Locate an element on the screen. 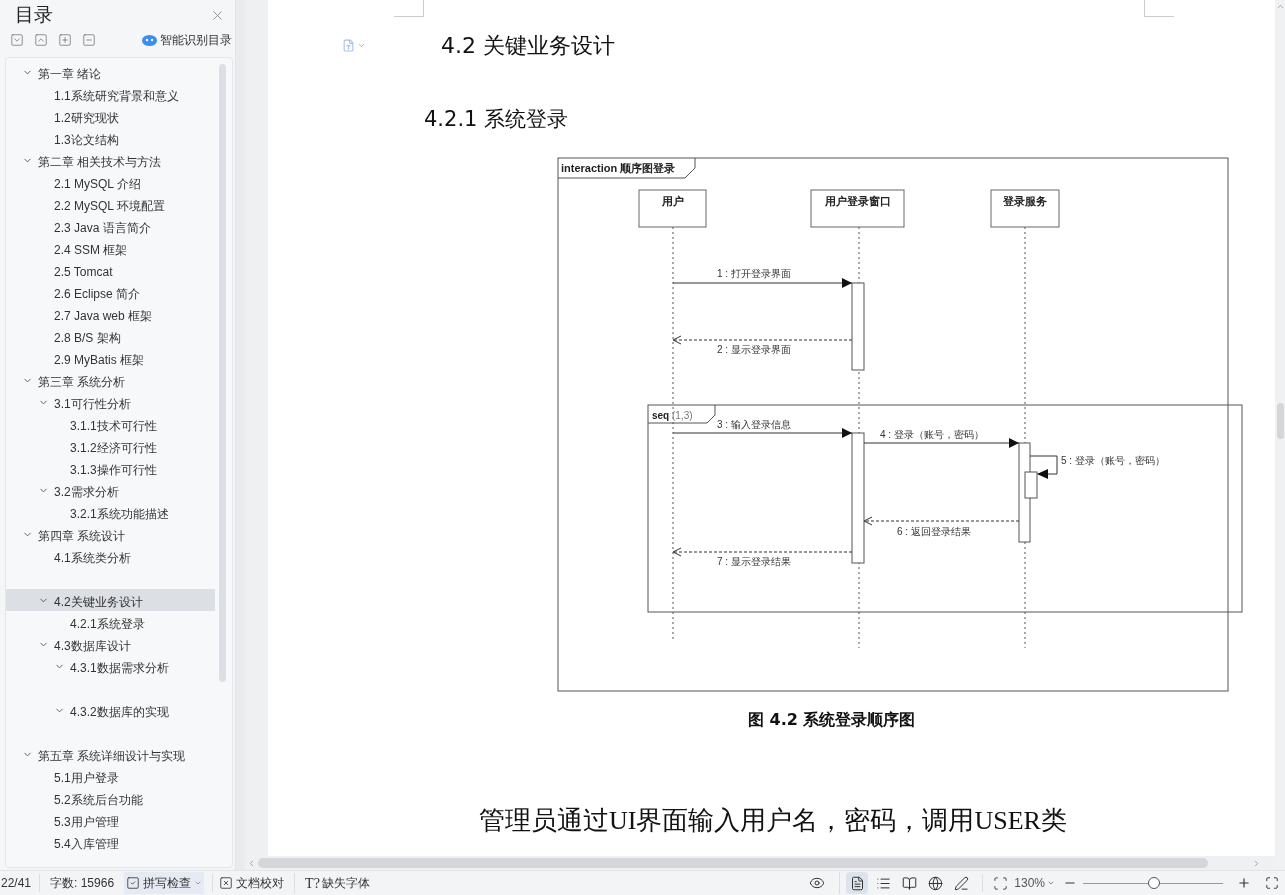  scroll-left-icon is located at coordinates (251, 863).